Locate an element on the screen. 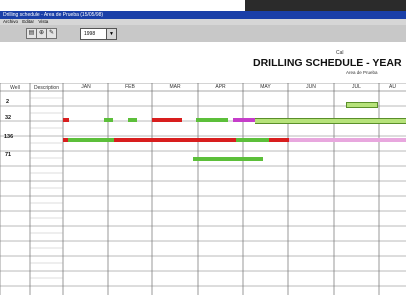 This screenshot has height=298, width=406. toolbar: ▤ ⊕ ✎ 1998 ▼ is located at coordinates (203, 34).